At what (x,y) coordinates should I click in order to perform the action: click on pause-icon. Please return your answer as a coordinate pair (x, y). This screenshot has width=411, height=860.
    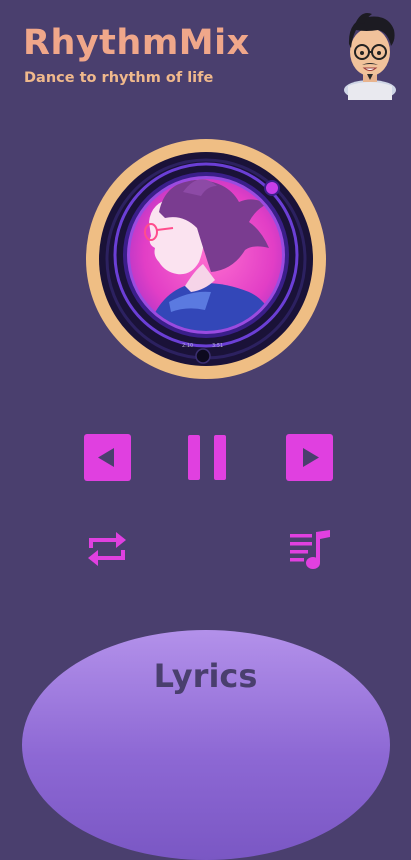
    Looking at the image, I should click on (207, 457).